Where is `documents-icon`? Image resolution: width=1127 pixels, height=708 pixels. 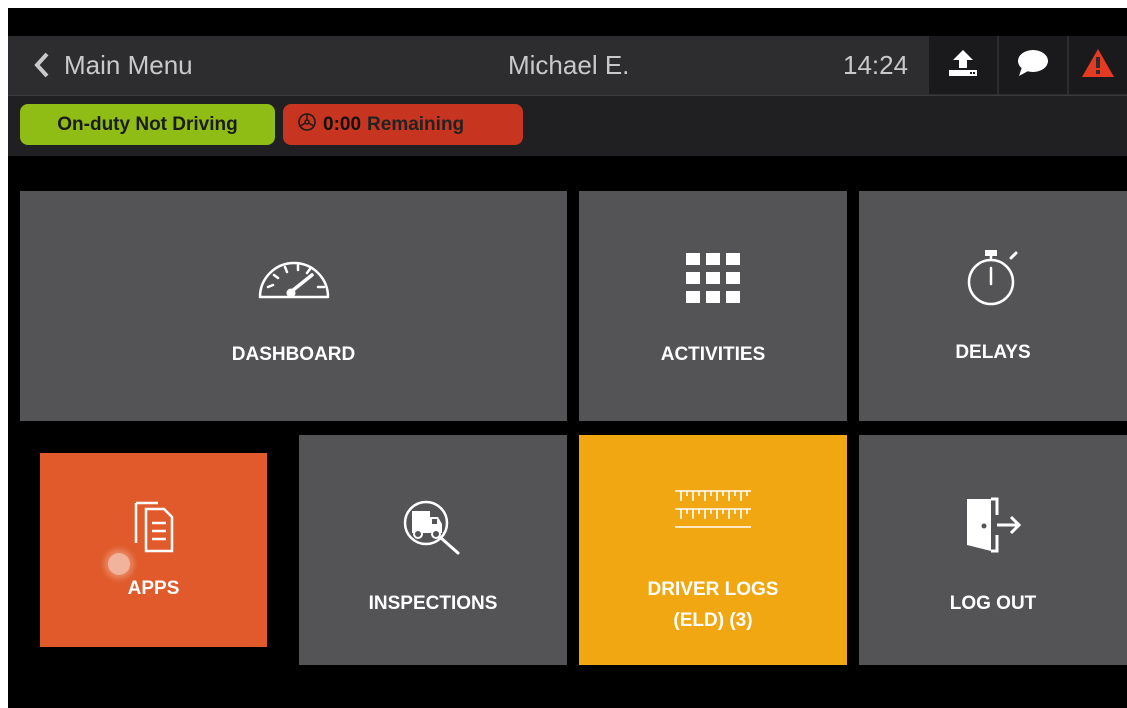
documents-icon is located at coordinates (153, 524).